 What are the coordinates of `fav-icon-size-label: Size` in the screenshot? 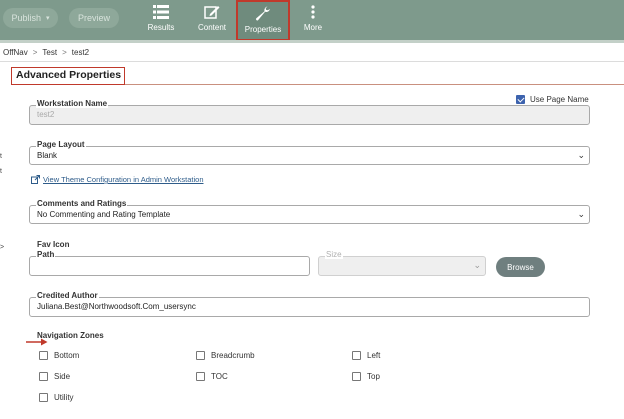 It's located at (334, 254).